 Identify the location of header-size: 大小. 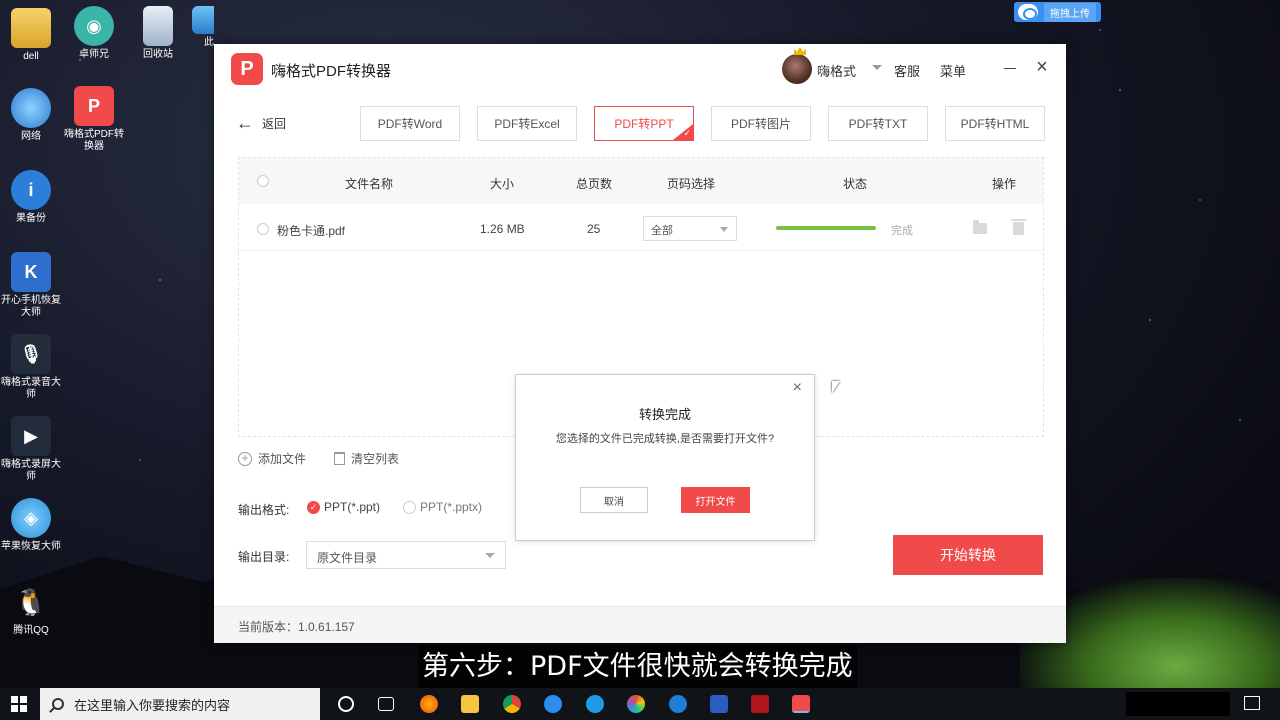
(502, 184).